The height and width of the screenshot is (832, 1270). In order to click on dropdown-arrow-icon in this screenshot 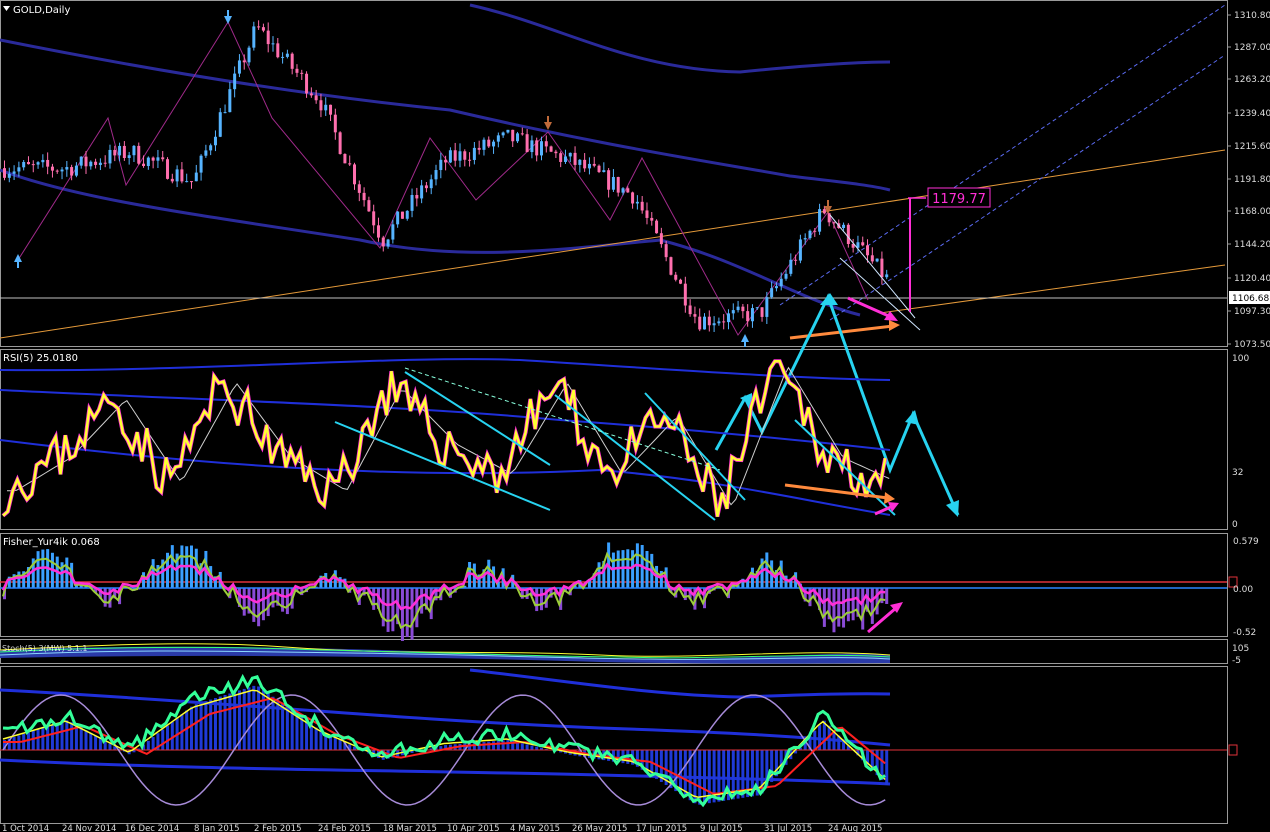, I will do `click(6, 8)`.